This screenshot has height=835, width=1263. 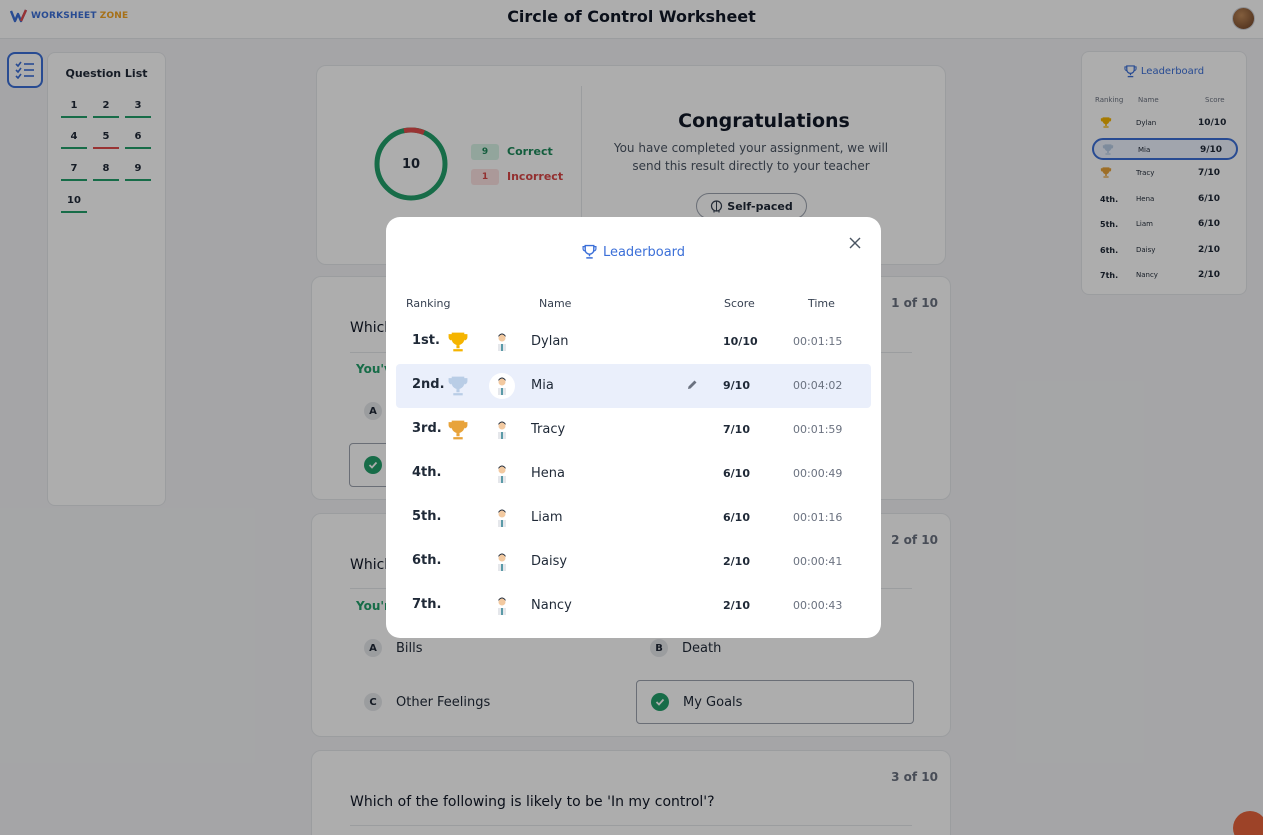 I want to click on modal-title-text: Leaderboard, so click(x=644, y=252).